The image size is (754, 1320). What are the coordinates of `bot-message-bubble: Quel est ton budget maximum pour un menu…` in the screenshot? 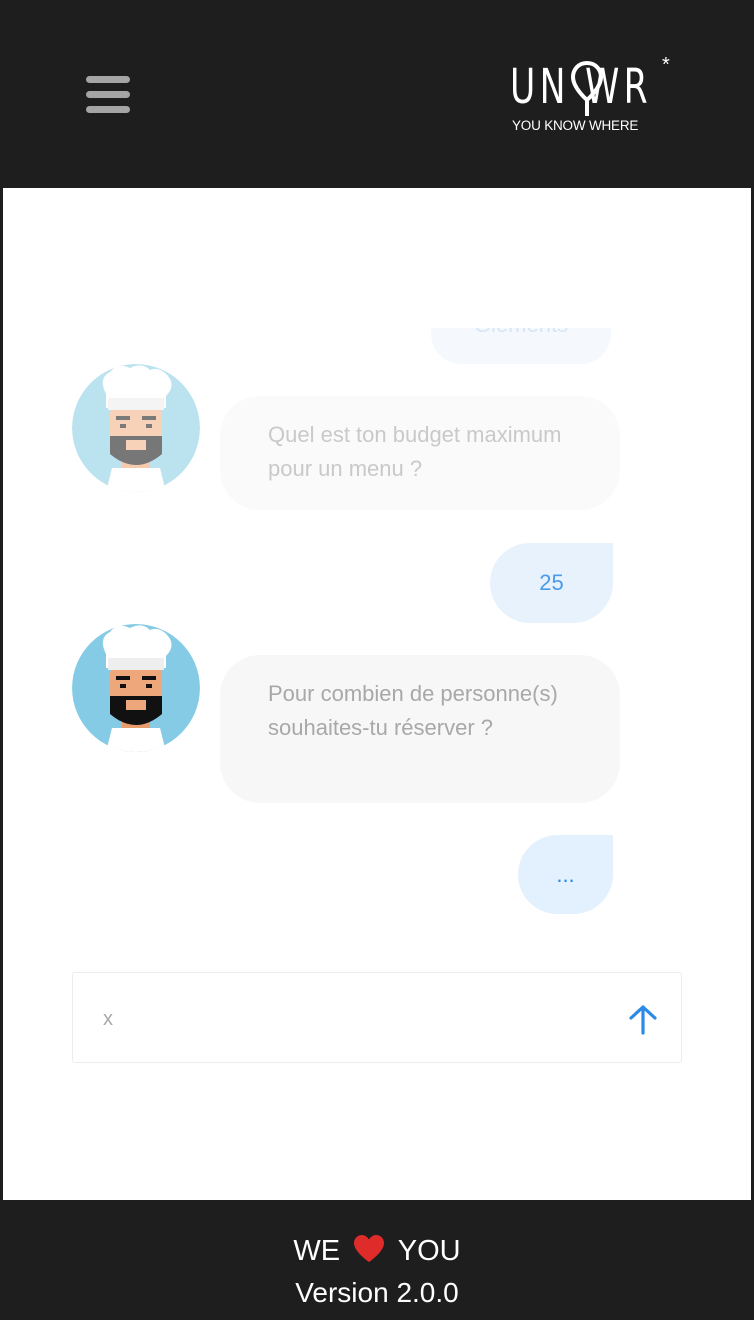 It's located at (420, 453).